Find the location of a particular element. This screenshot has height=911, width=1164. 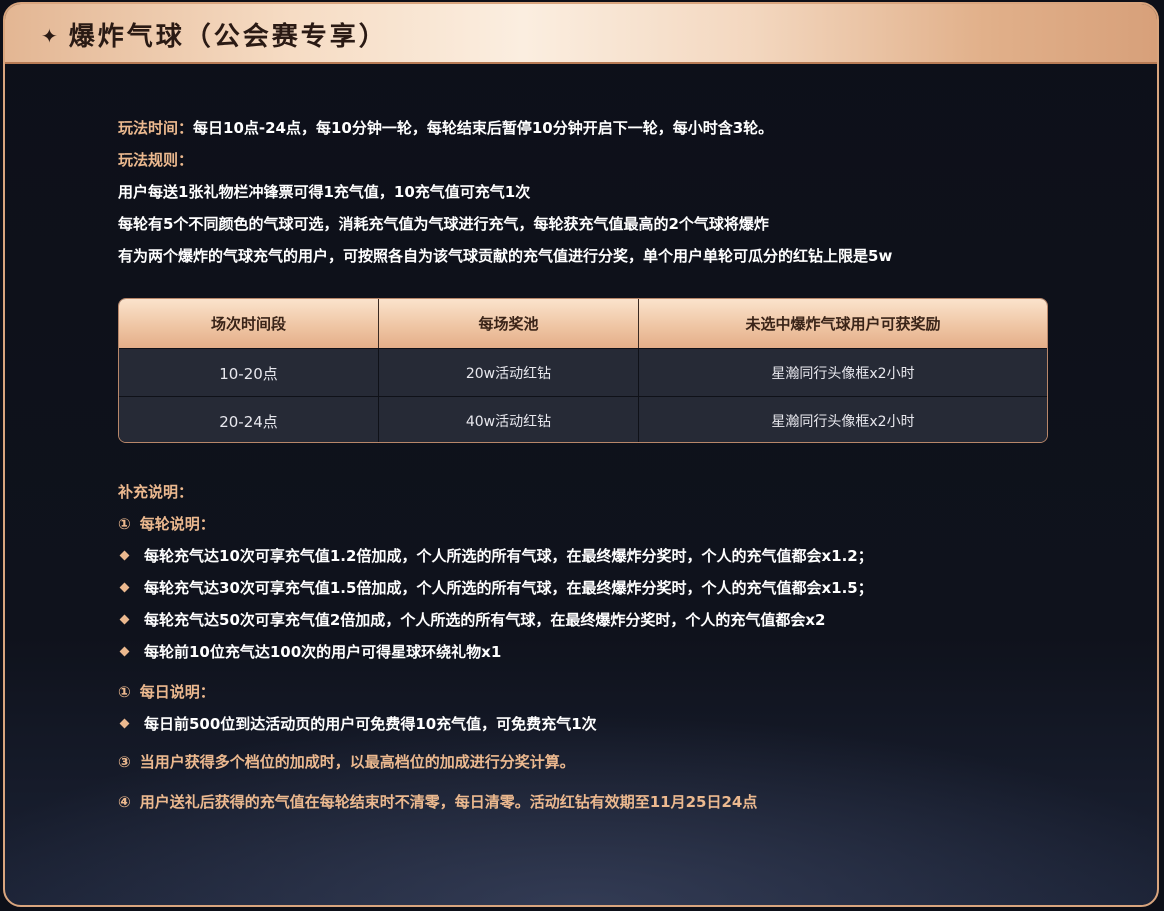

sparkle-icon: ✦ is located at coordinates (51, 36).